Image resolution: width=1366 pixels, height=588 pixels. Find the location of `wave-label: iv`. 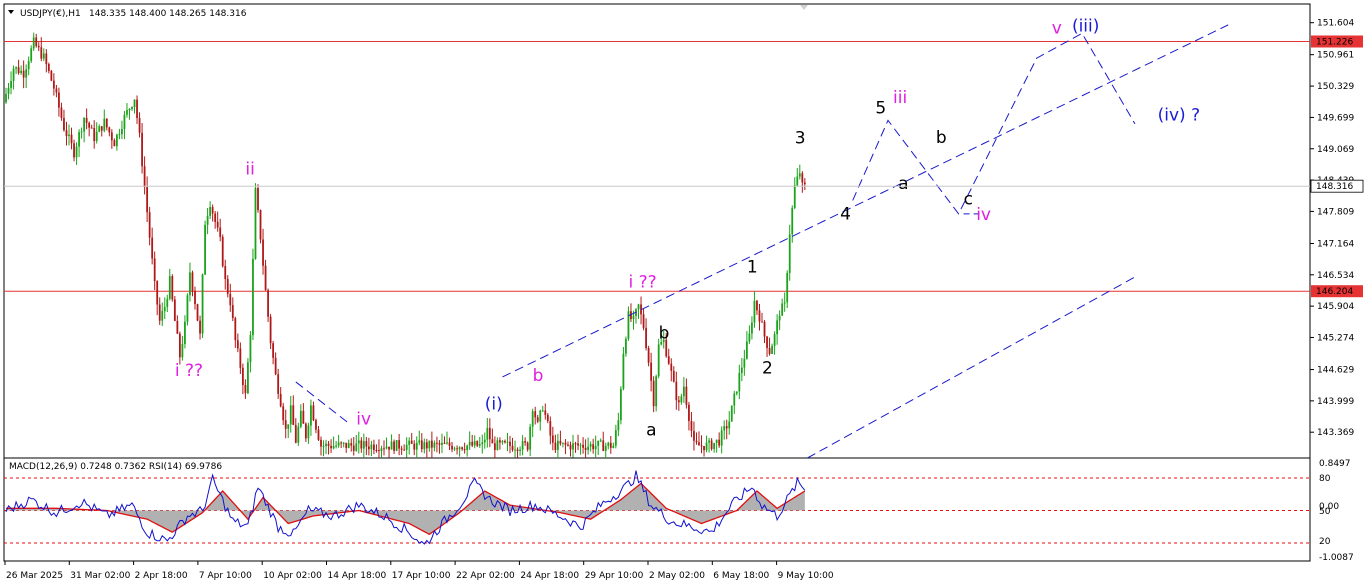

wave-label: iv is located at coordinates (983, 215).